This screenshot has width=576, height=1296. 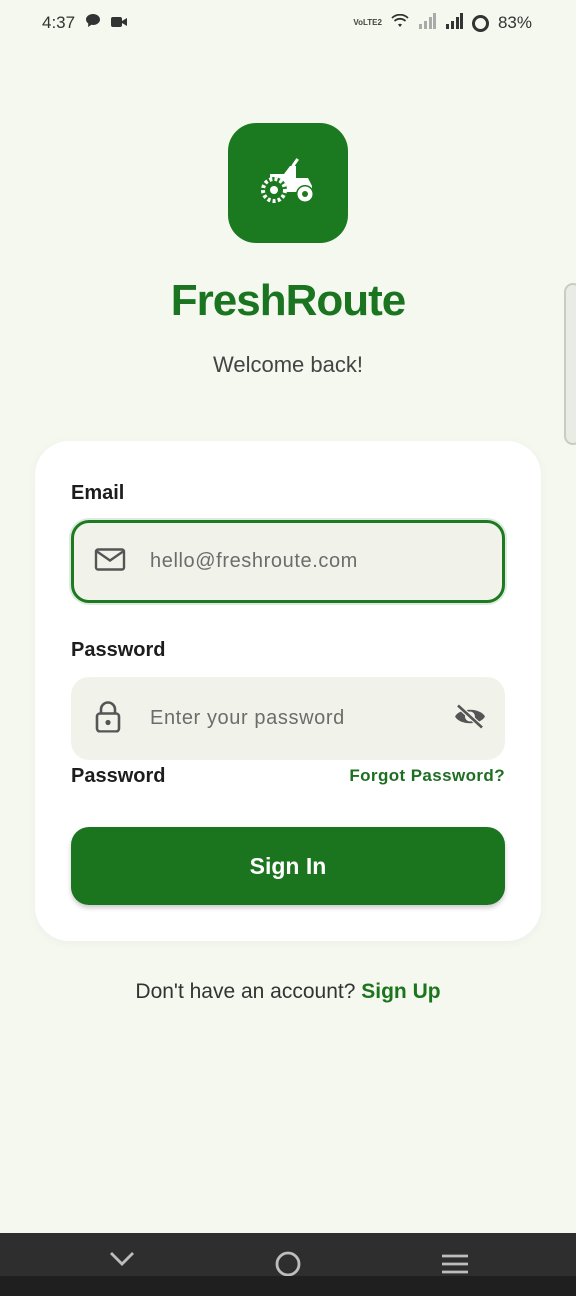 I want to click on password-label-repeat: Password, so click(x=118, y=776).